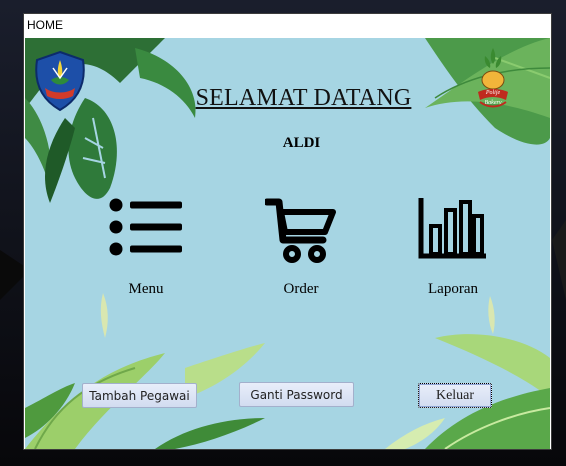 This screenshot has height=466, width=566. I want to click on cart-icon, so click(300, 230).